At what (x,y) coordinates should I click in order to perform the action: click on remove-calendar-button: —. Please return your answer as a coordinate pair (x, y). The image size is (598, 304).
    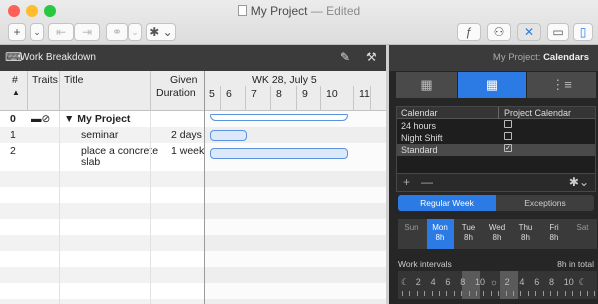
    Looking at the image, I should click on (427, 182).